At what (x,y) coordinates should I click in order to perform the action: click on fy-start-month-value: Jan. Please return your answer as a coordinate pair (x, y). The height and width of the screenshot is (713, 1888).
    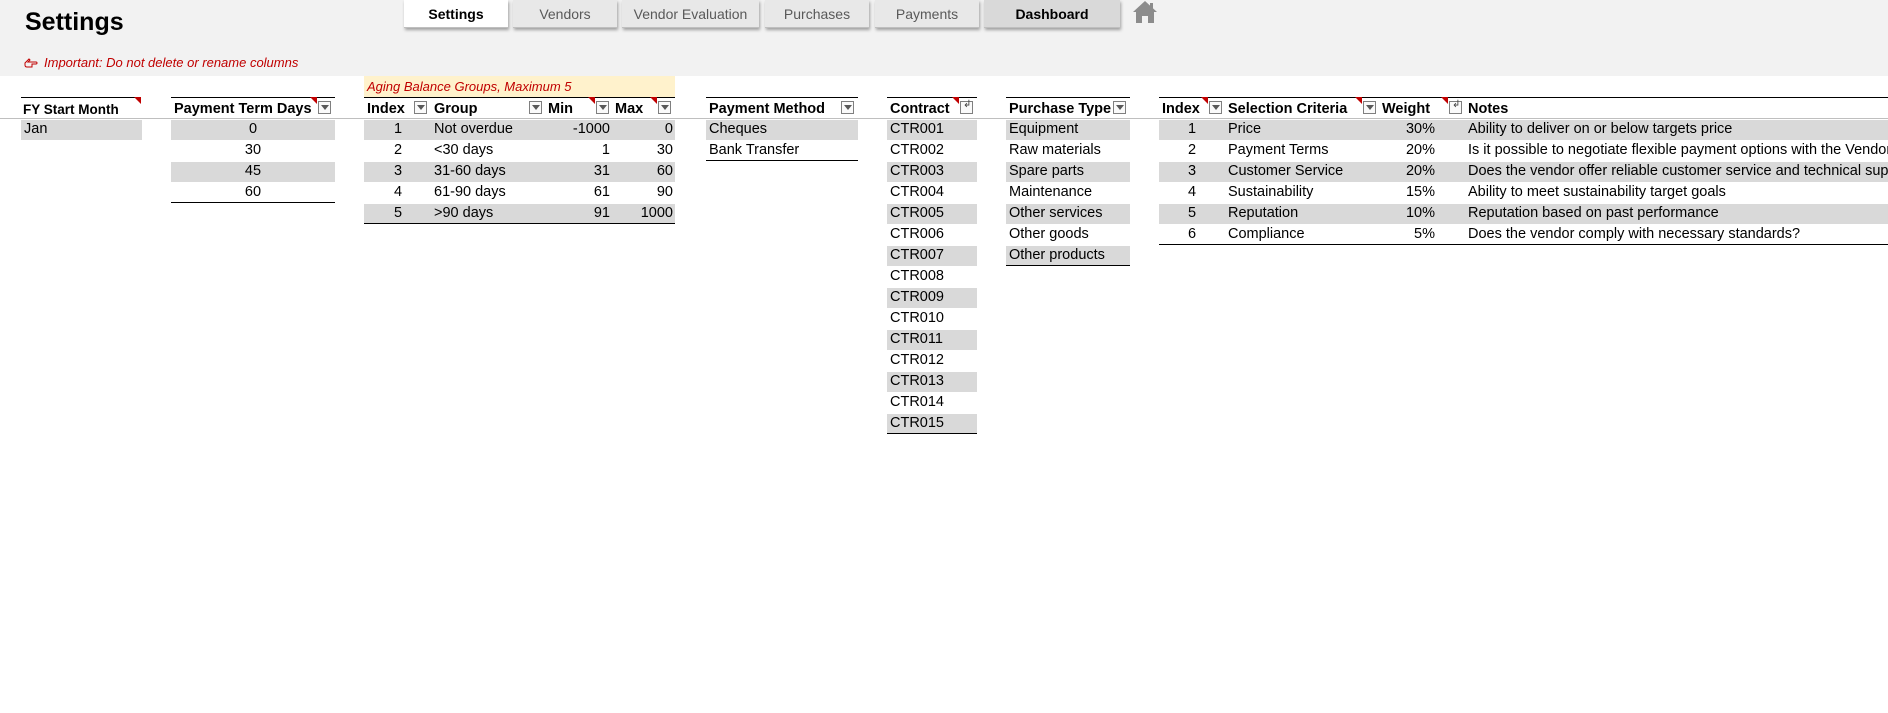
    Looking at the image, I should click on (35, 129).